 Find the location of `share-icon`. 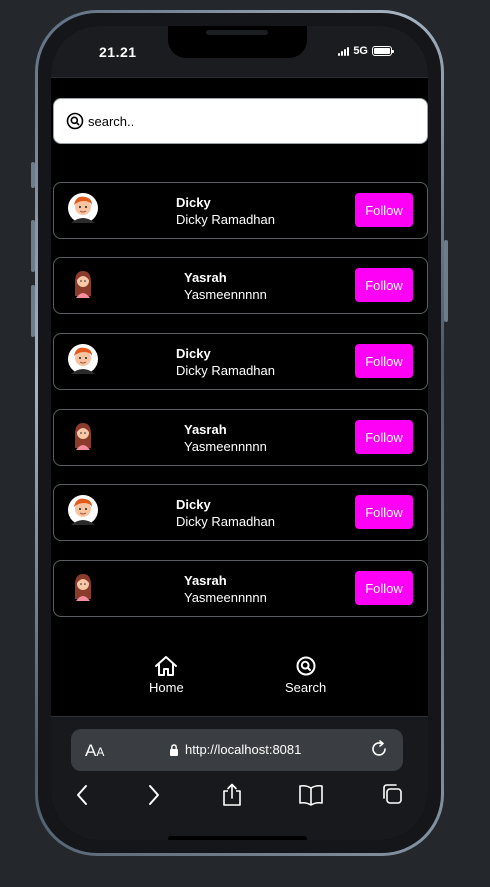

share-icon is located at coordinates (232, 795).